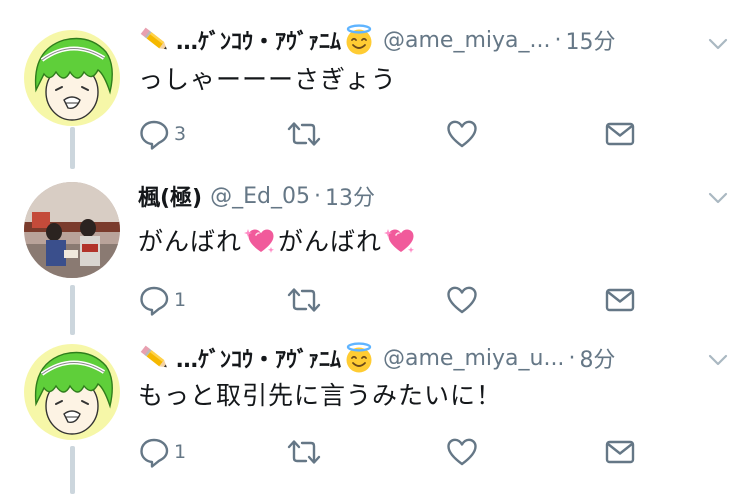 This screenshot has width=750, height=494. What do you see at coordinates (260, 196) in the screenshot?
I see `author-handle: @_Ed_05` at bounding box center [260, 196].